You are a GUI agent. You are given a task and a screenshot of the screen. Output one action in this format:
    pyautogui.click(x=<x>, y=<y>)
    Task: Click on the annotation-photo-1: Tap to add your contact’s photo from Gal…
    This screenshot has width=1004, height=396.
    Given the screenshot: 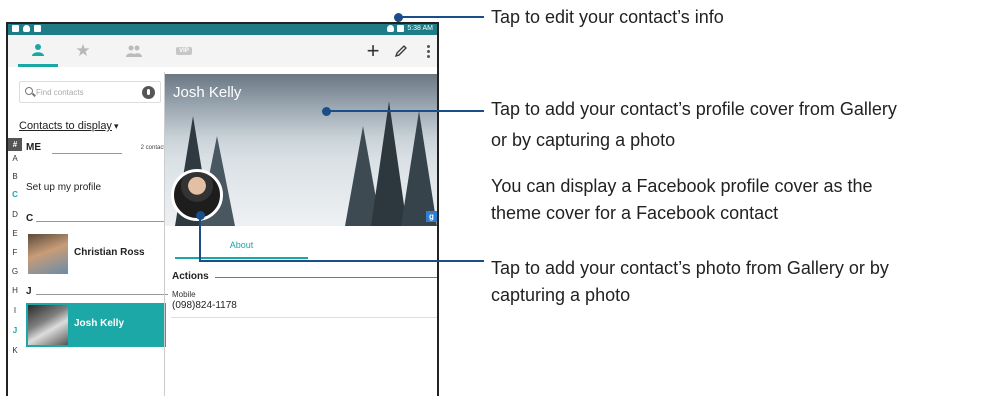 What is the action you would take?
    pyautogui.click(x=690, y=268)
    